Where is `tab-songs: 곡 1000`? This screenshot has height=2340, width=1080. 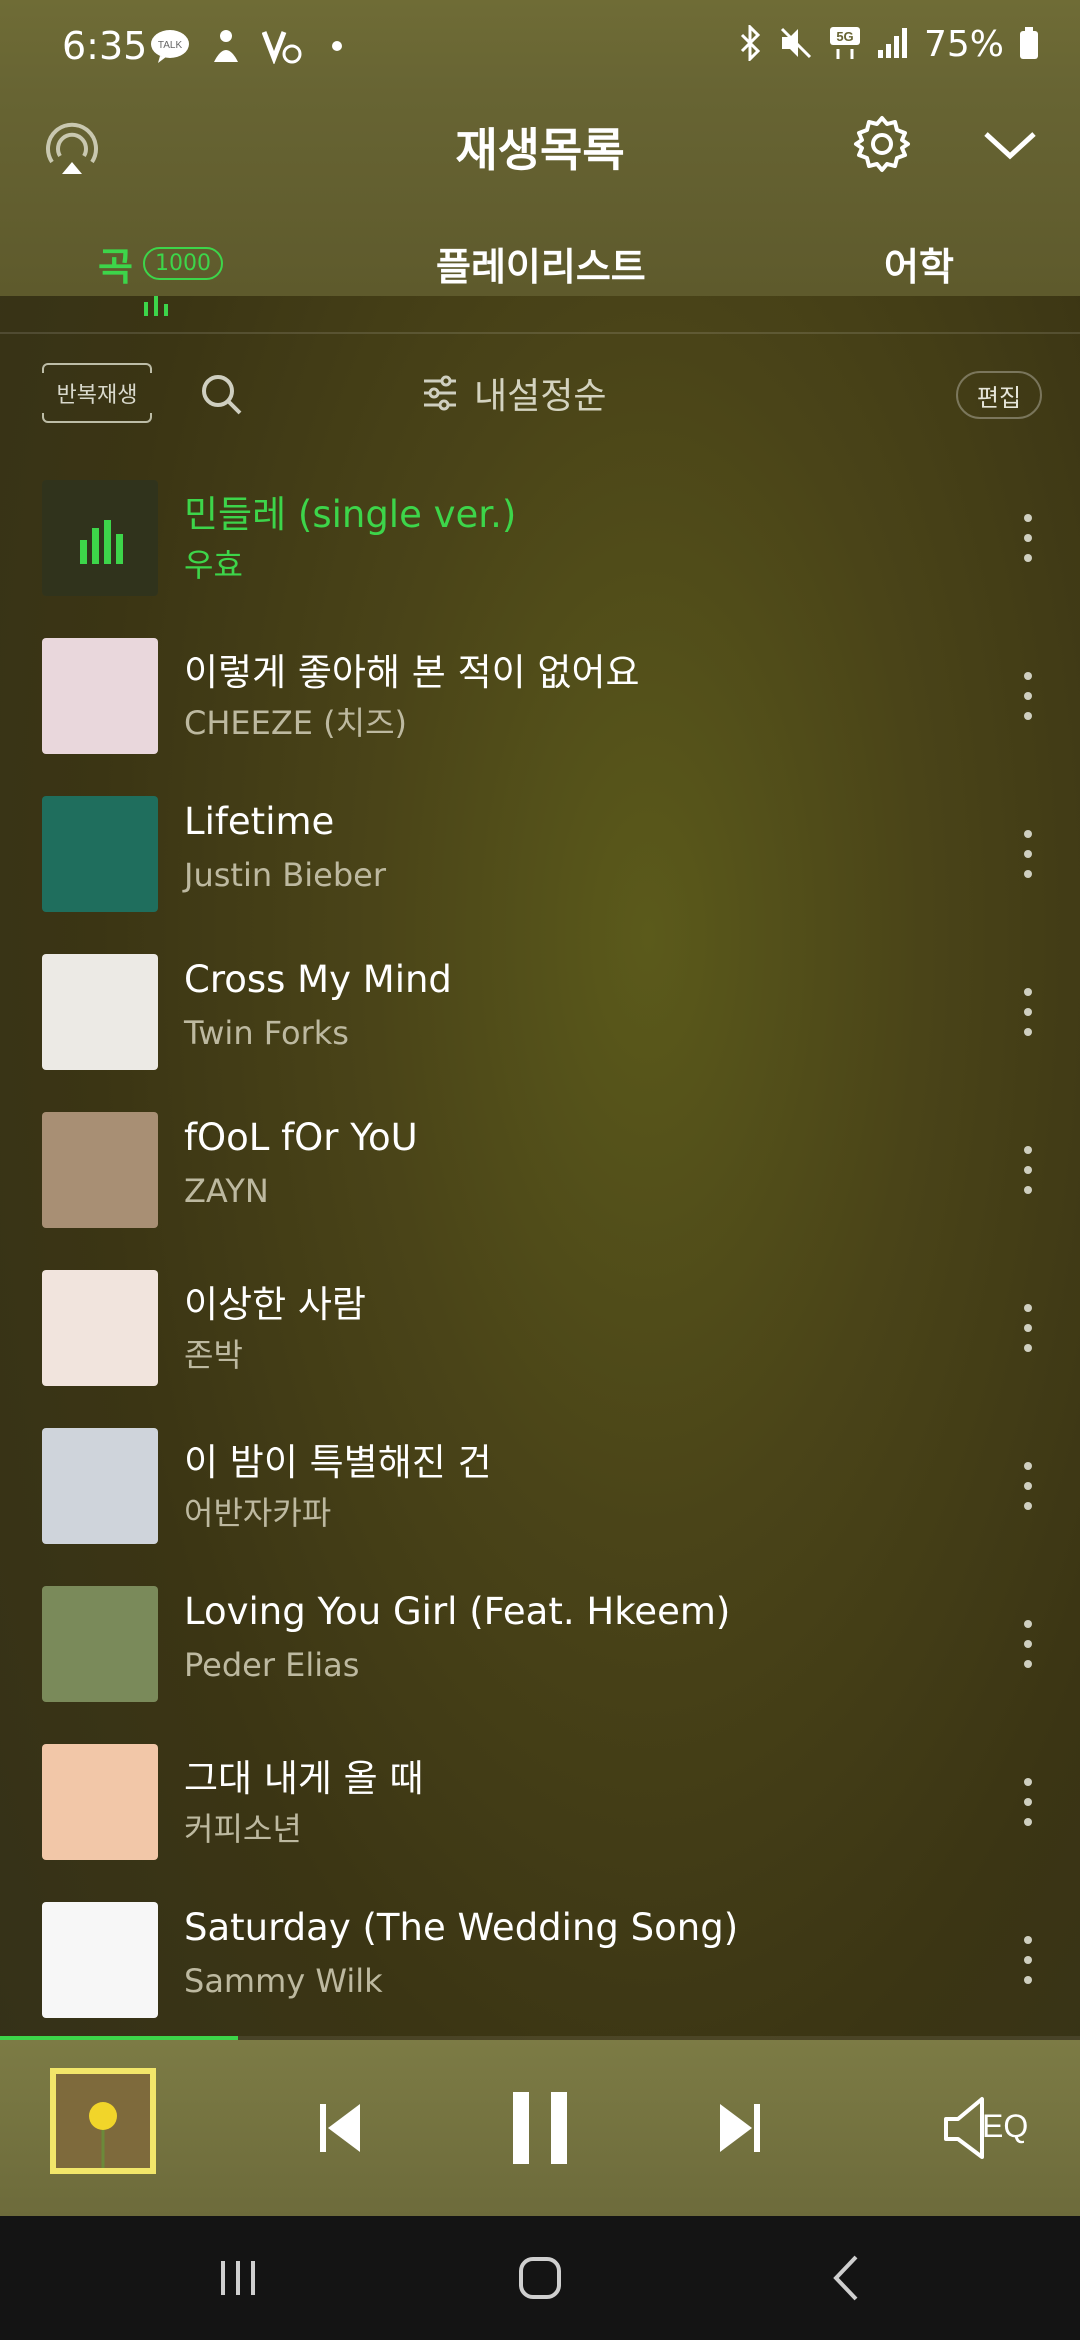 tab-songs: 곡 1000 is located at coordinates (160, 263).